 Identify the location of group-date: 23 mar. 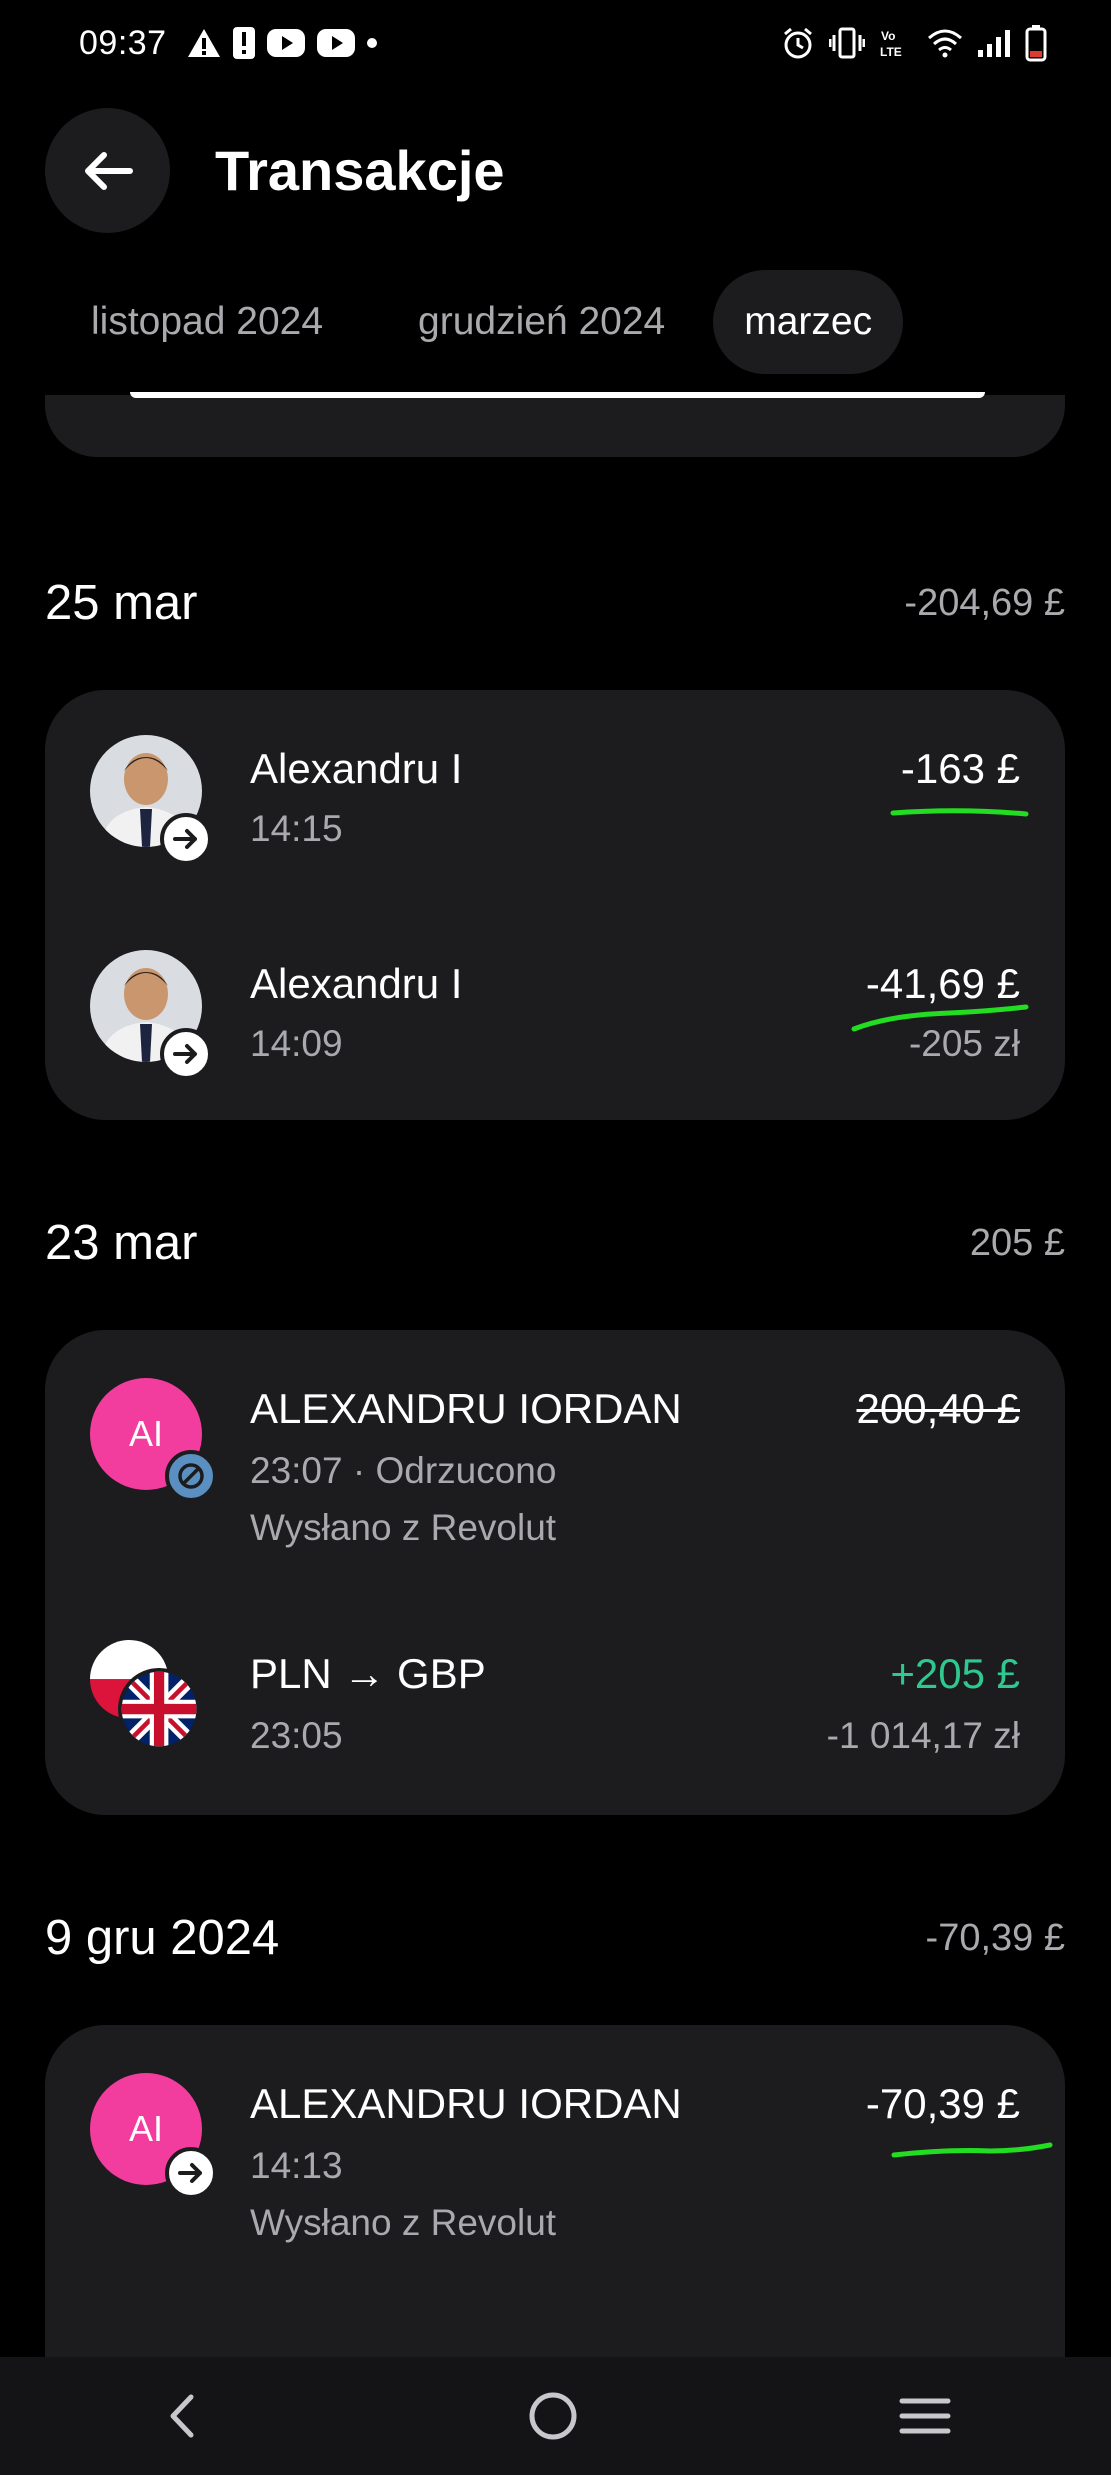
(121, 1243).